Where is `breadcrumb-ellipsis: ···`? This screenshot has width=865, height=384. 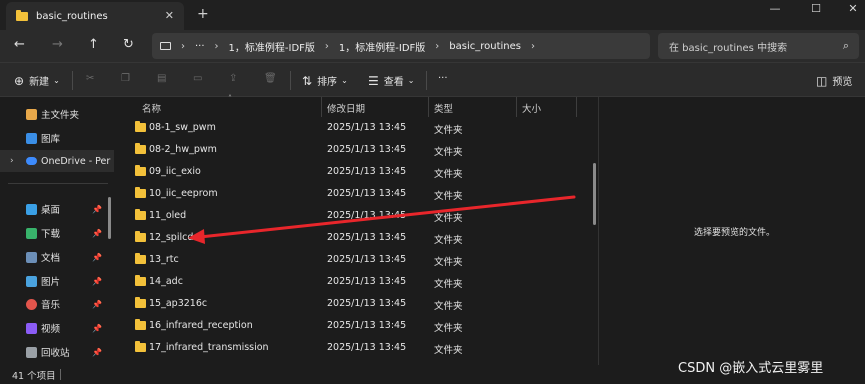
breadcrumb-ellipsis: ··· is located at coordinates (200, 46).